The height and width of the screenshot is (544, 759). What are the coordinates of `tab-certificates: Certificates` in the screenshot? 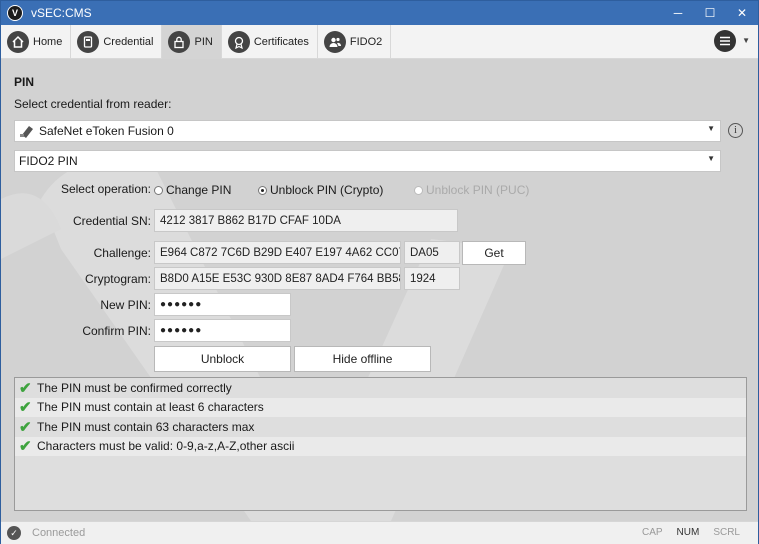 It's located at (270, 42).